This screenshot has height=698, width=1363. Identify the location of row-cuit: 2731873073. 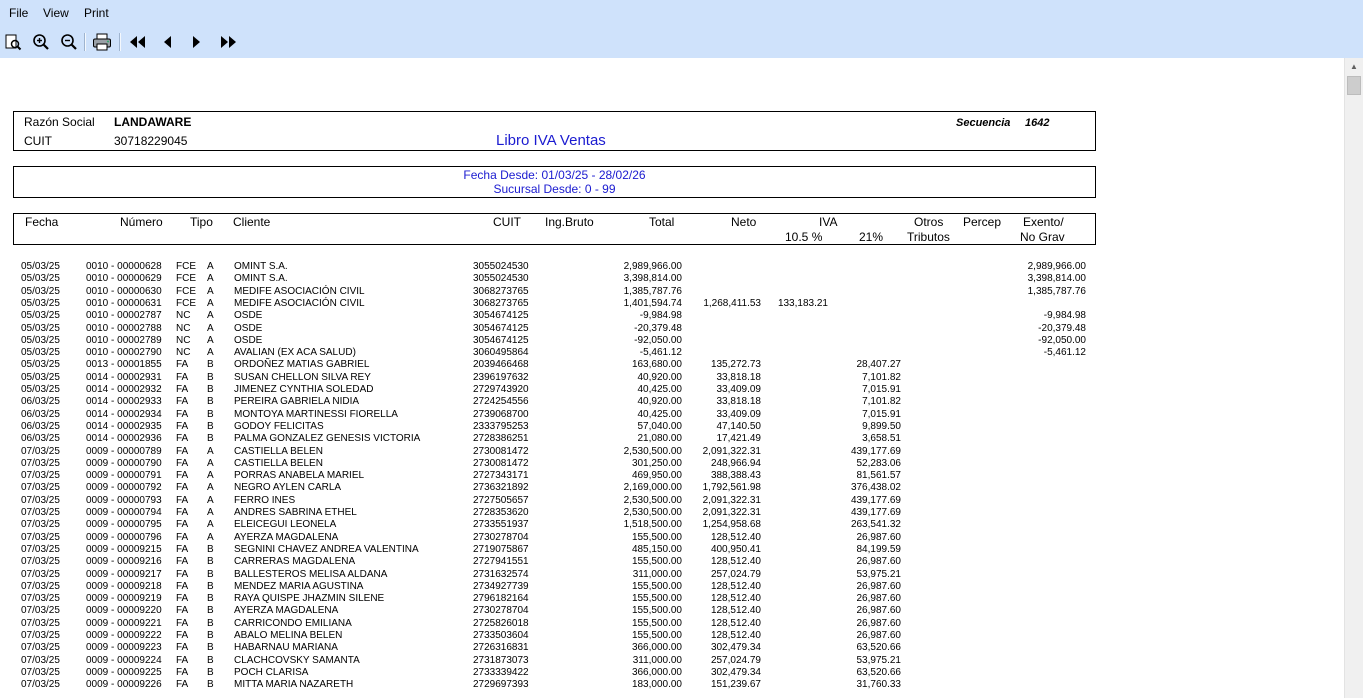
(501, 660).